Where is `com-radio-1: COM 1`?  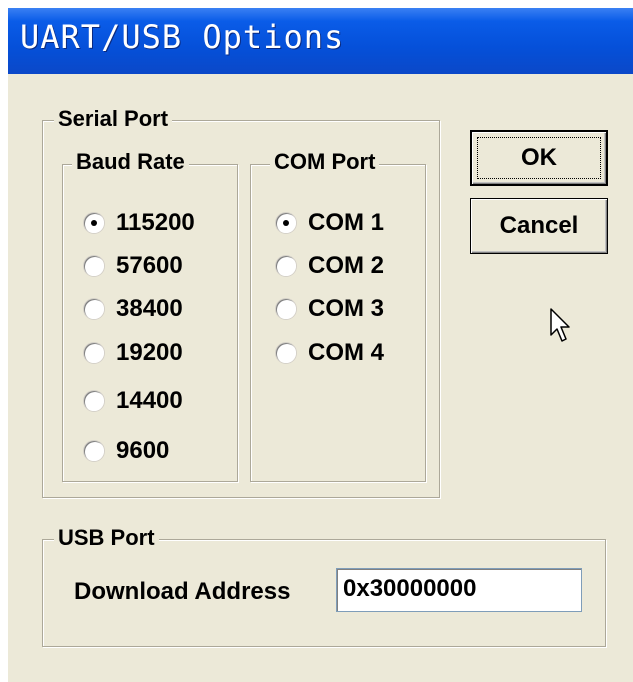 com-radio-1: COM 1 is located at coordinates (330, 223).